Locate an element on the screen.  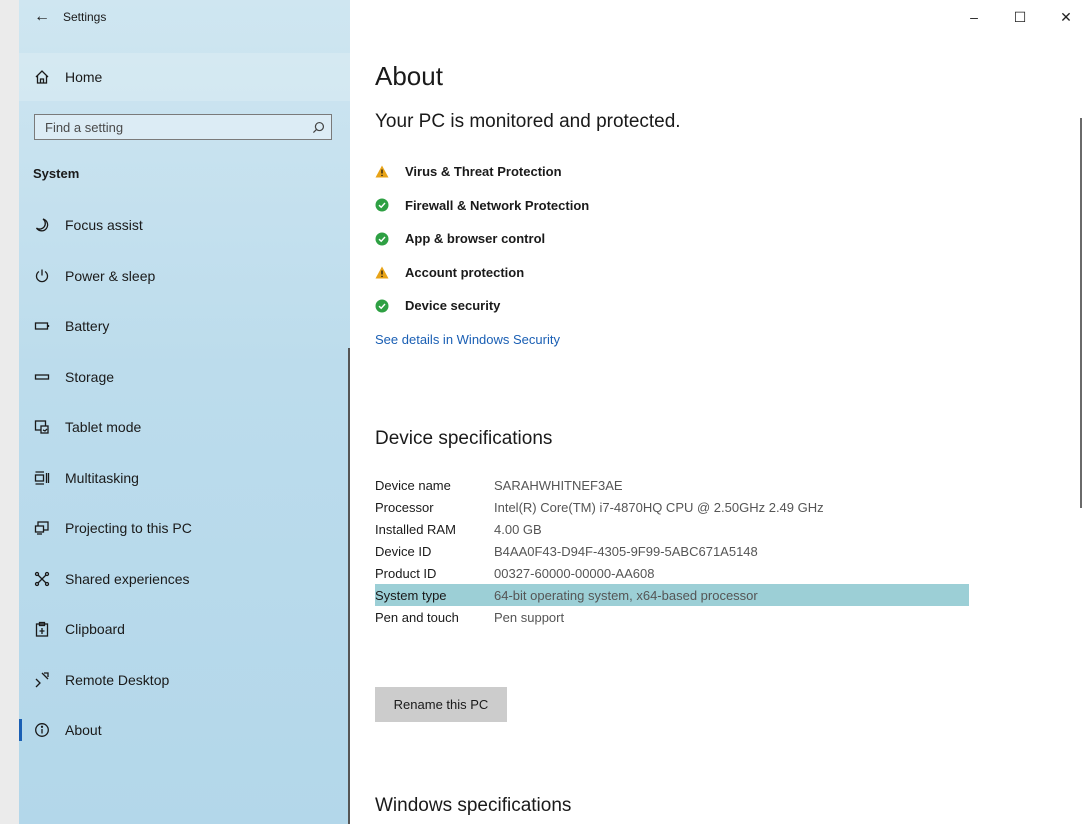
sidebar-item-label: Remote Desktop is located at coordinates (117, 679).